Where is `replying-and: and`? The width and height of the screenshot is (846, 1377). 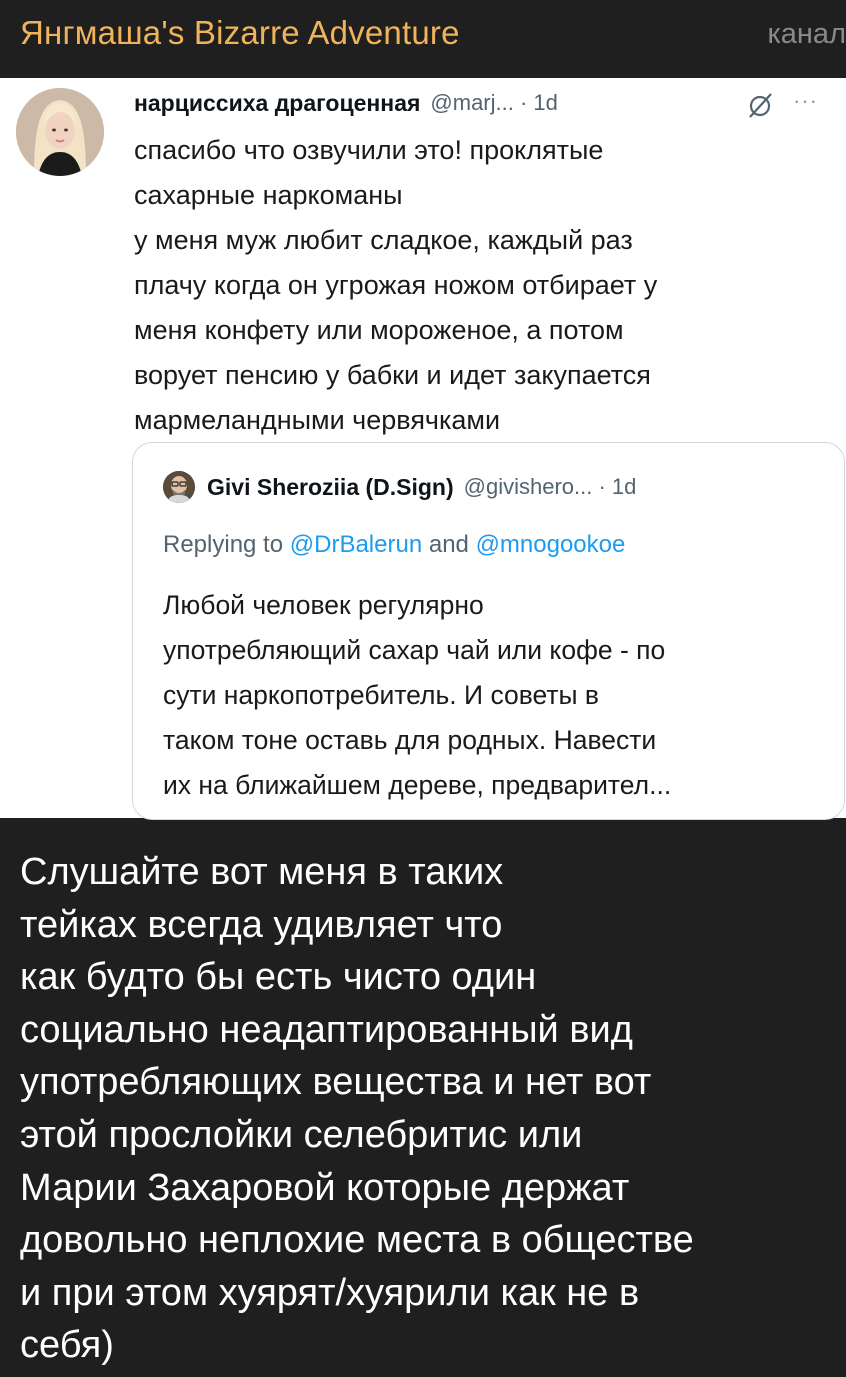 replying-and: and is located at coordinates (449, 544).